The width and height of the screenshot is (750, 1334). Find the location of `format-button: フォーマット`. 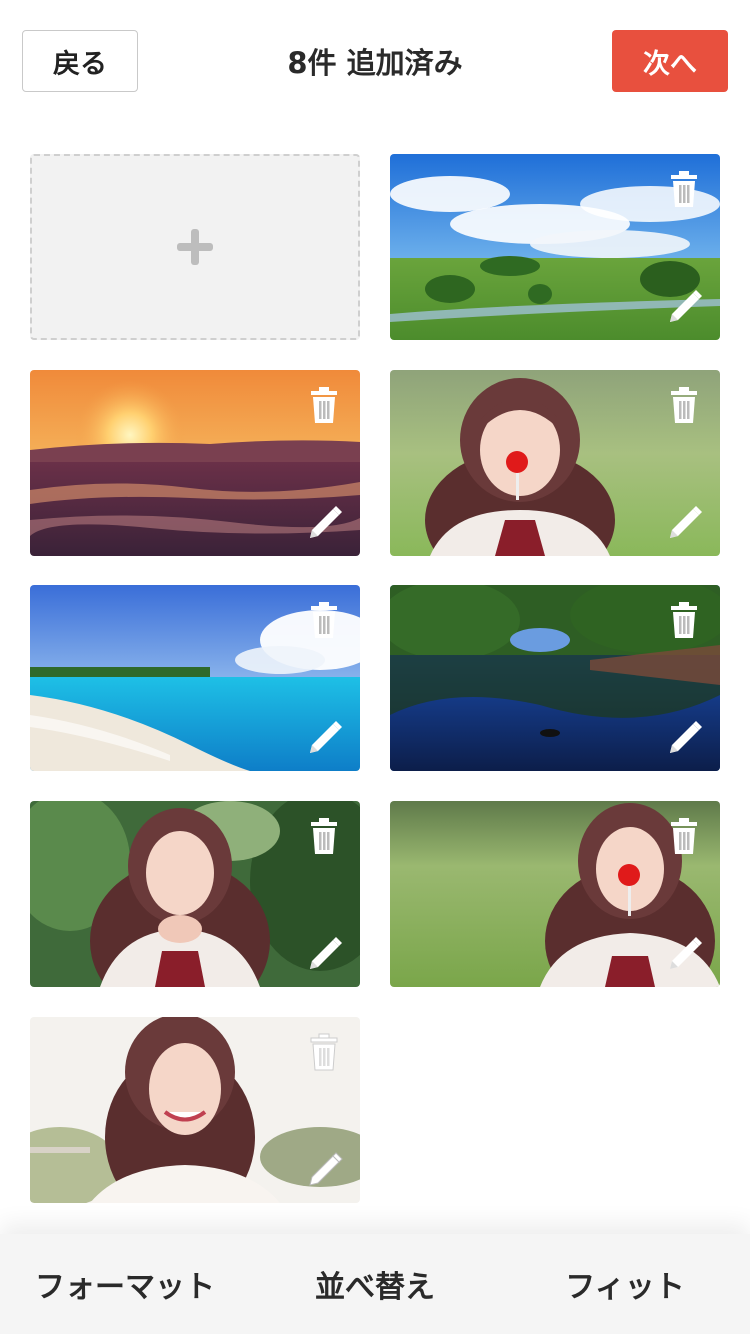

format-button: フォーマット is located at coordinates (125, 1284).